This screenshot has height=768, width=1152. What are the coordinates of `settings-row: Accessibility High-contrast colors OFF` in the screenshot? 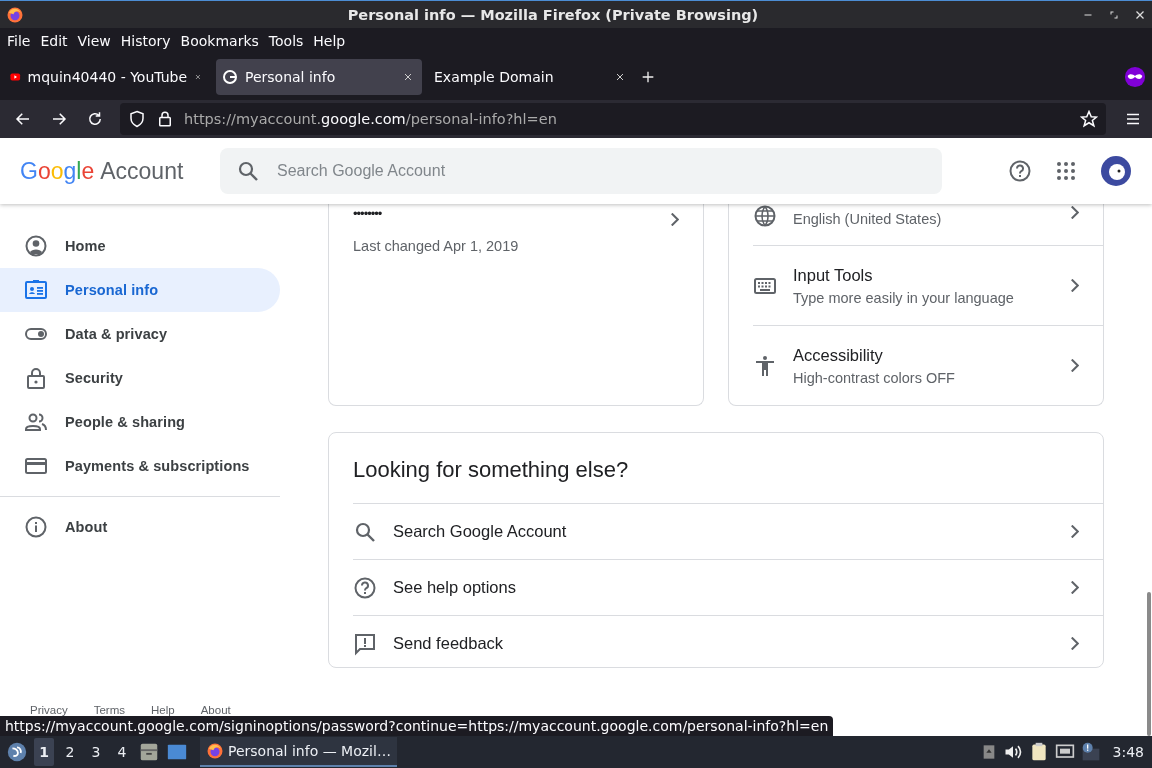 It's located at (928, 365).